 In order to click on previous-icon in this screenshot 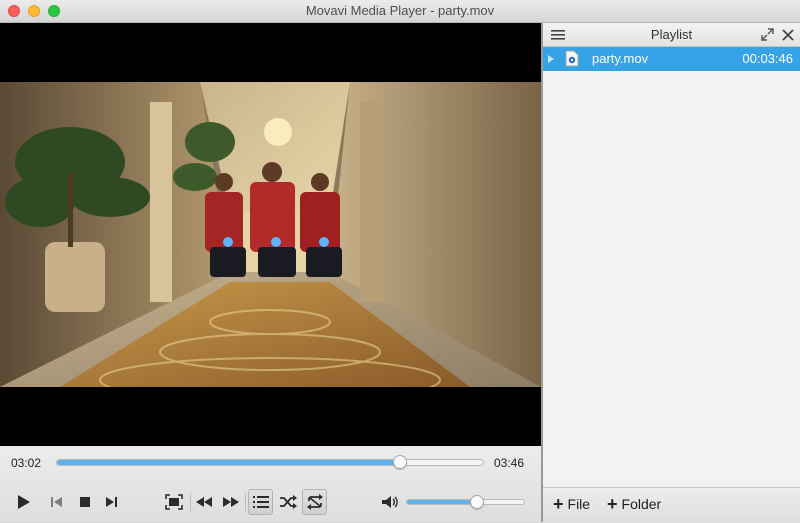, I will do `click(56, 502)`.